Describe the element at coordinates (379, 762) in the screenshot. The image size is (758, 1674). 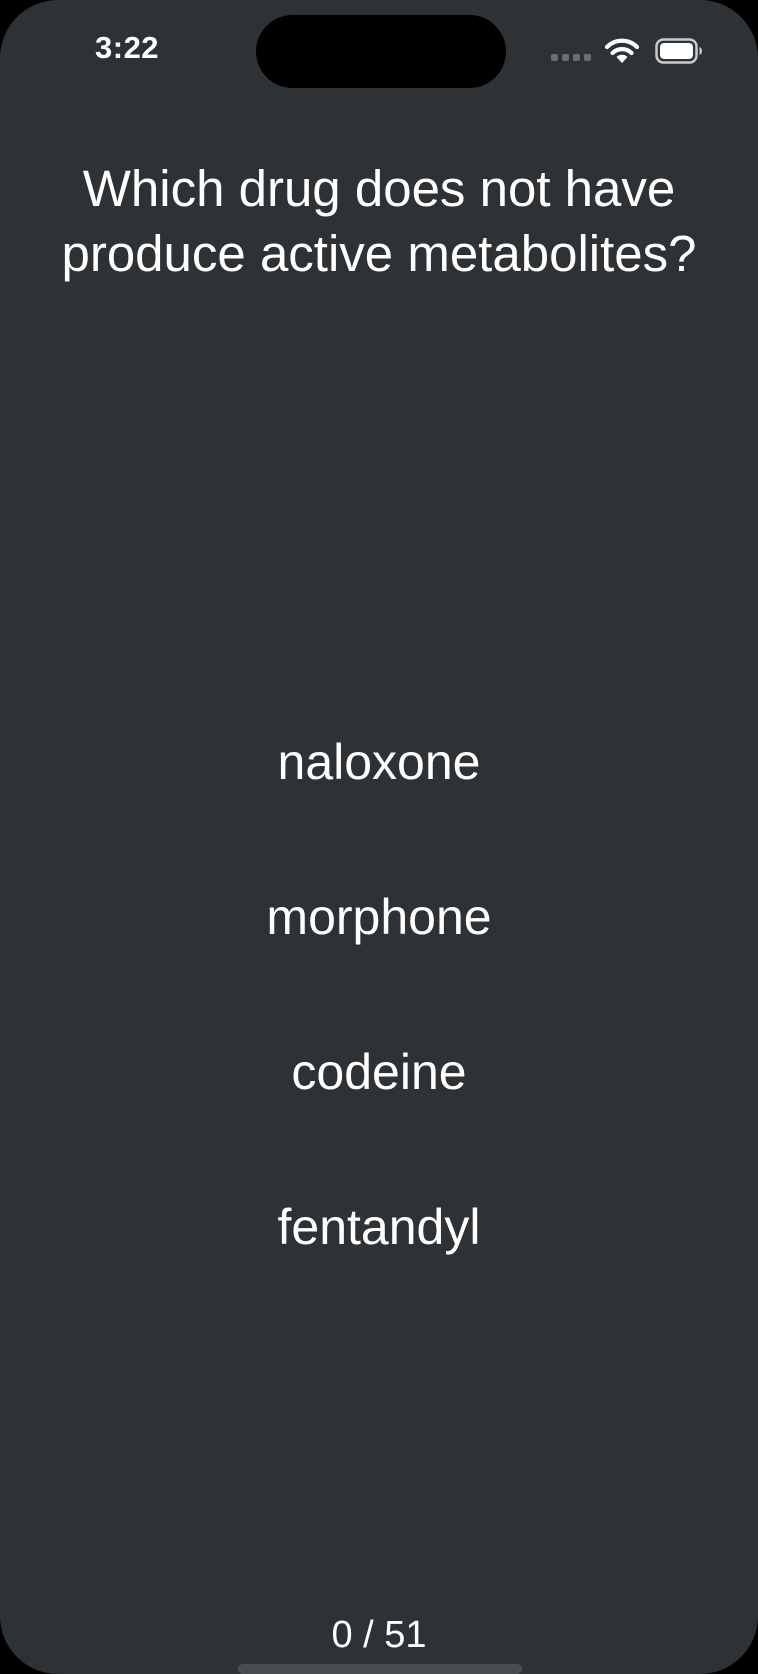
I see `answer-option-1: naloxone` at that location.